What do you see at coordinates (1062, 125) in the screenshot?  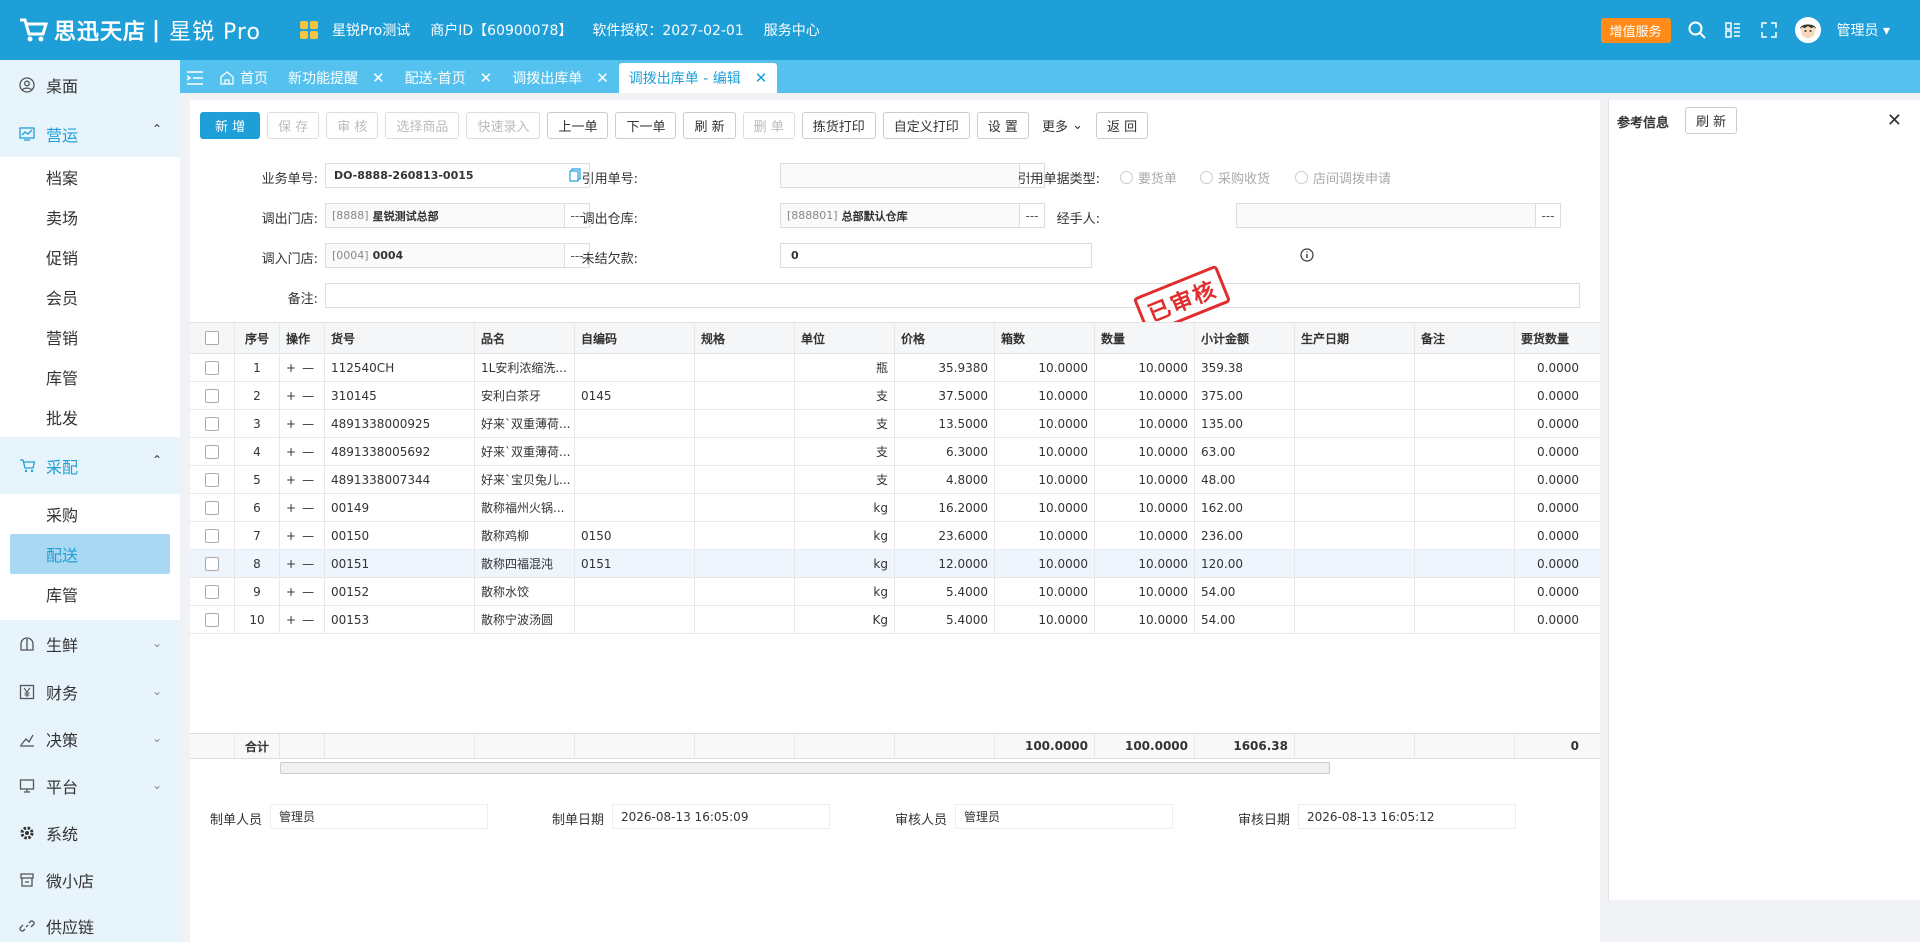 I see `more-dropdown: 更多 ⌄` at bounding box center [1062, 125].